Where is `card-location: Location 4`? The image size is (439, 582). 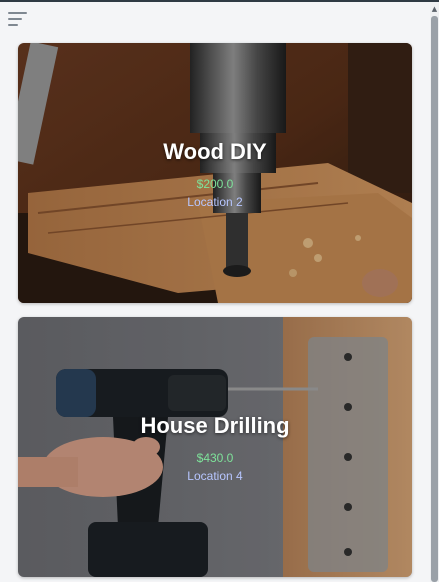 card-location: Location 4 is located at coordinates (215, 476).